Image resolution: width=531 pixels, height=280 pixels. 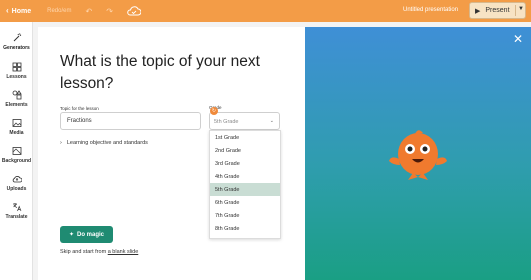 What do you see at coordinates (16, 207) in the screenshot?
I see `translate-icon` at bounding box center [16, 207].